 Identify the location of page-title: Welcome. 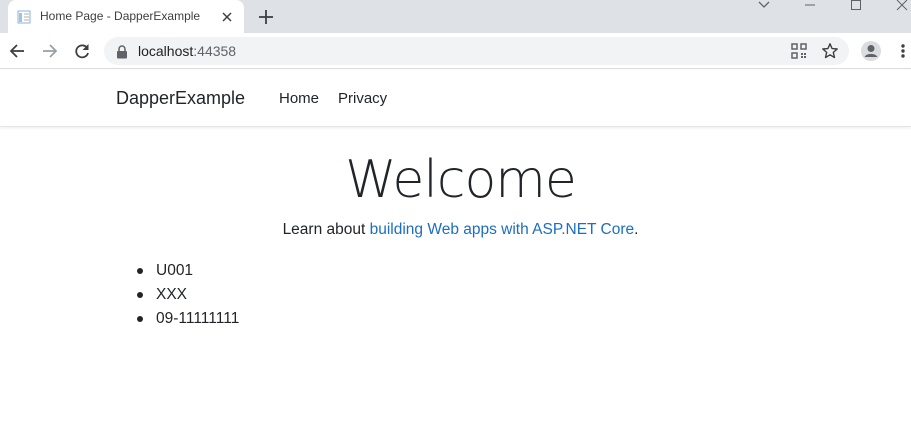
(461, 180).